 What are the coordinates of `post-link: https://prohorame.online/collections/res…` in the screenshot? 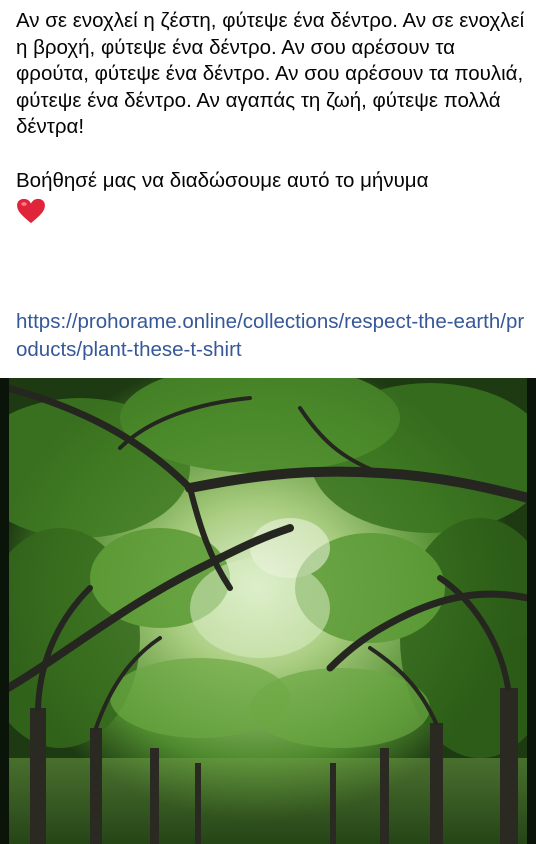 It's located at (272, 336).